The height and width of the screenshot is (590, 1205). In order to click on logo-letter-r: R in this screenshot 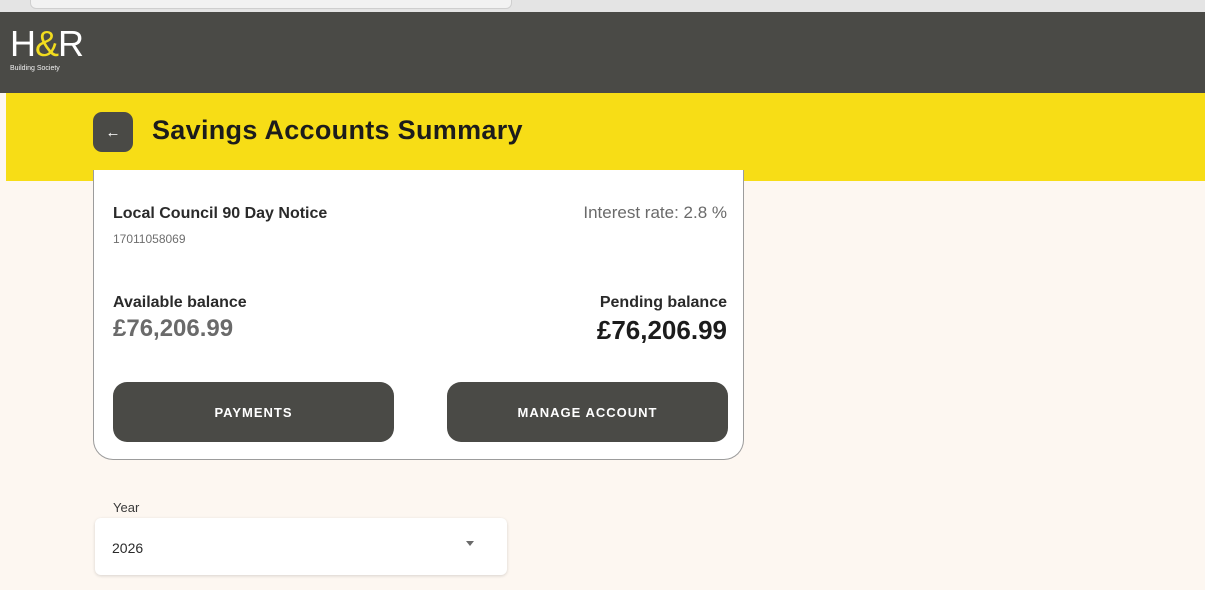, I will do `click(71, 43)`.